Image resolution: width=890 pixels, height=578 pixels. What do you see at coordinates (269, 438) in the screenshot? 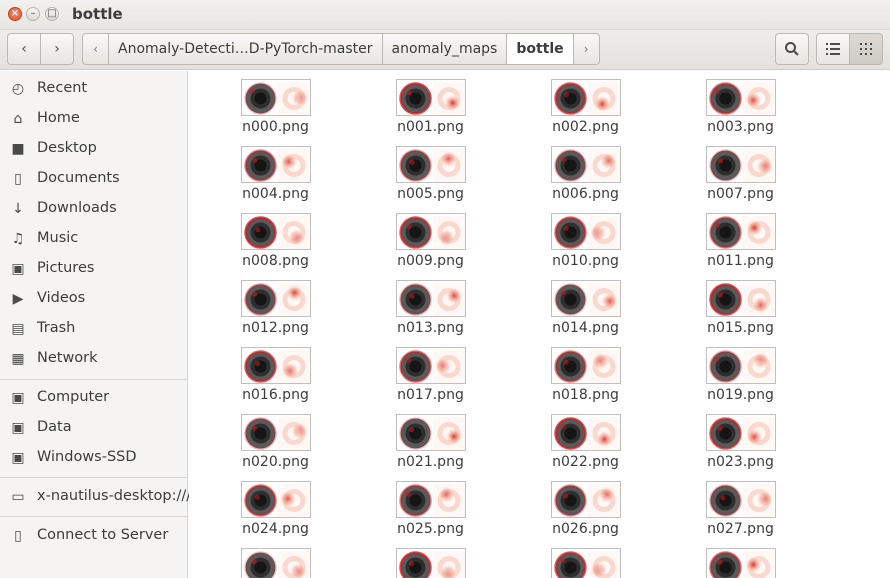
I see `file-item: n020.png` at bounding box center [269, 438].